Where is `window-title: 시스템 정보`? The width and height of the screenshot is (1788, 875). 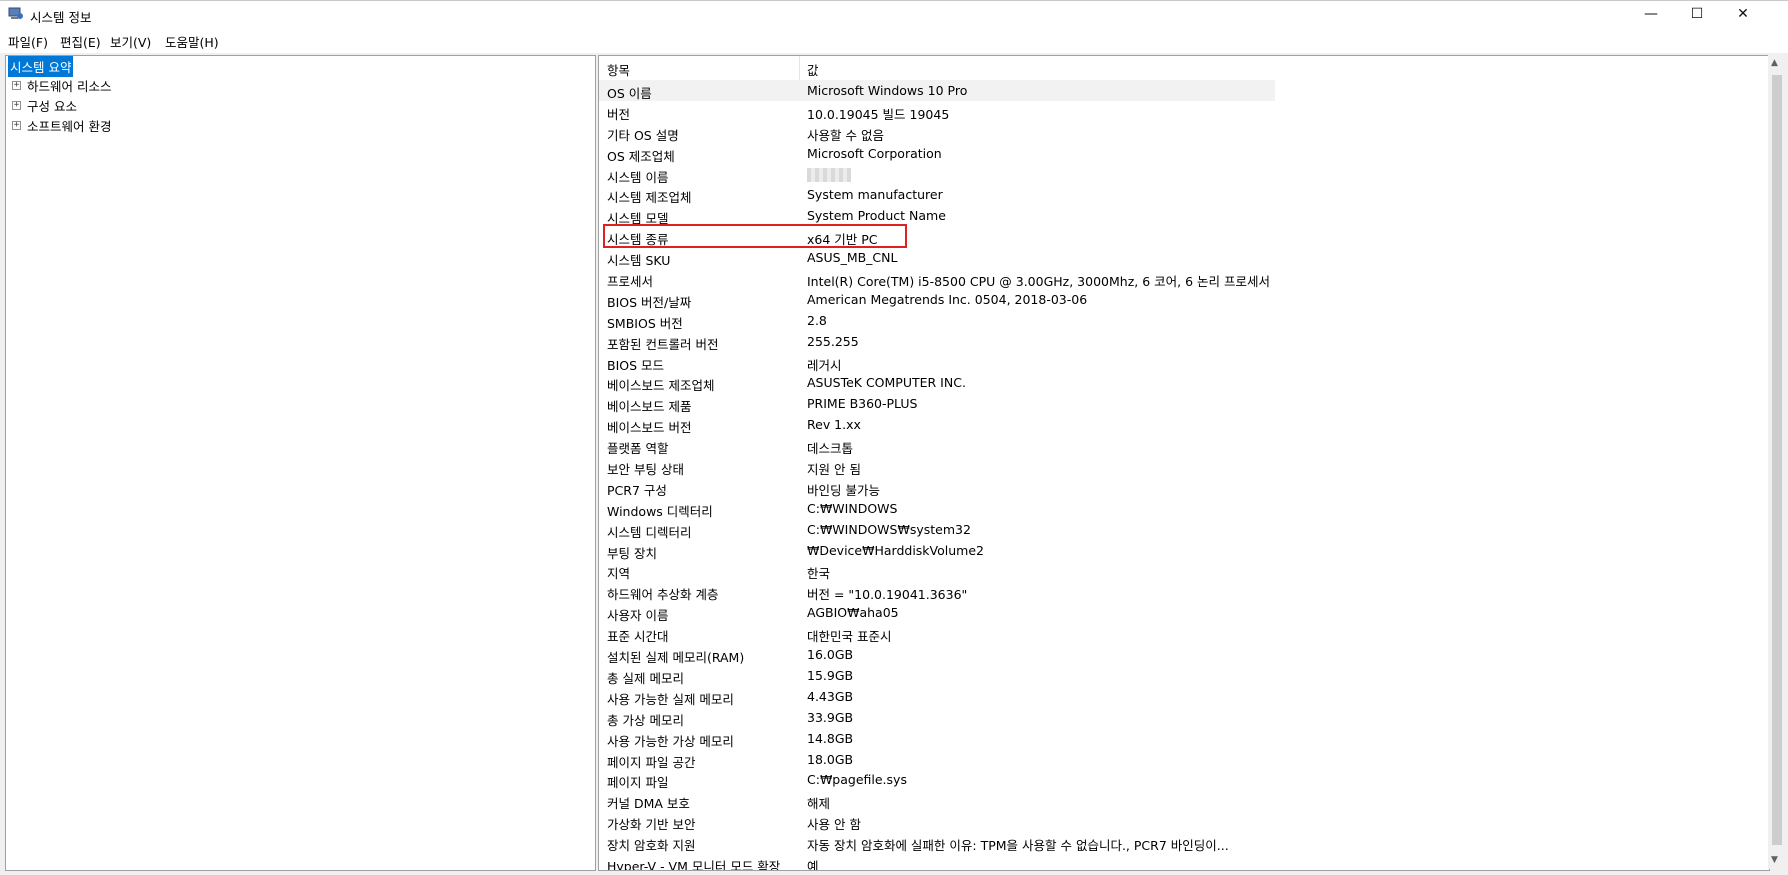 window-title: 시스템 정보 is located at coordinates (61, 17).